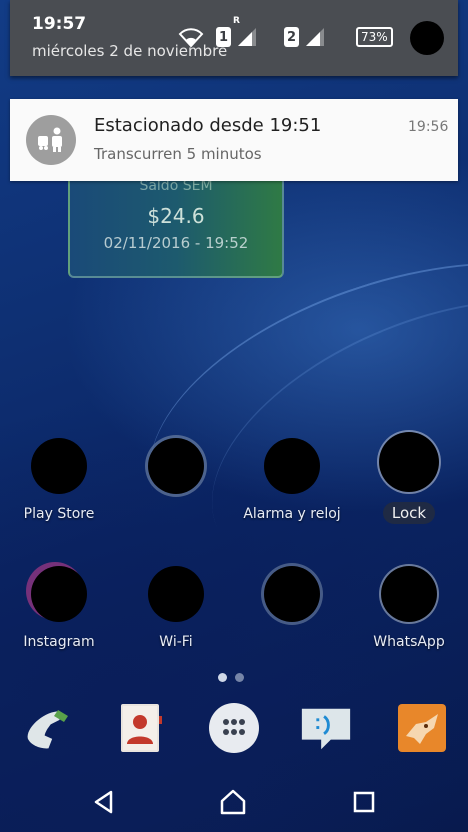 Image resolution: width=468 pixels, height=832 pixels. What do you see at coordinates (104, 802) in the screenshot?
I see `back-icon` at bounding box center [104, 802].